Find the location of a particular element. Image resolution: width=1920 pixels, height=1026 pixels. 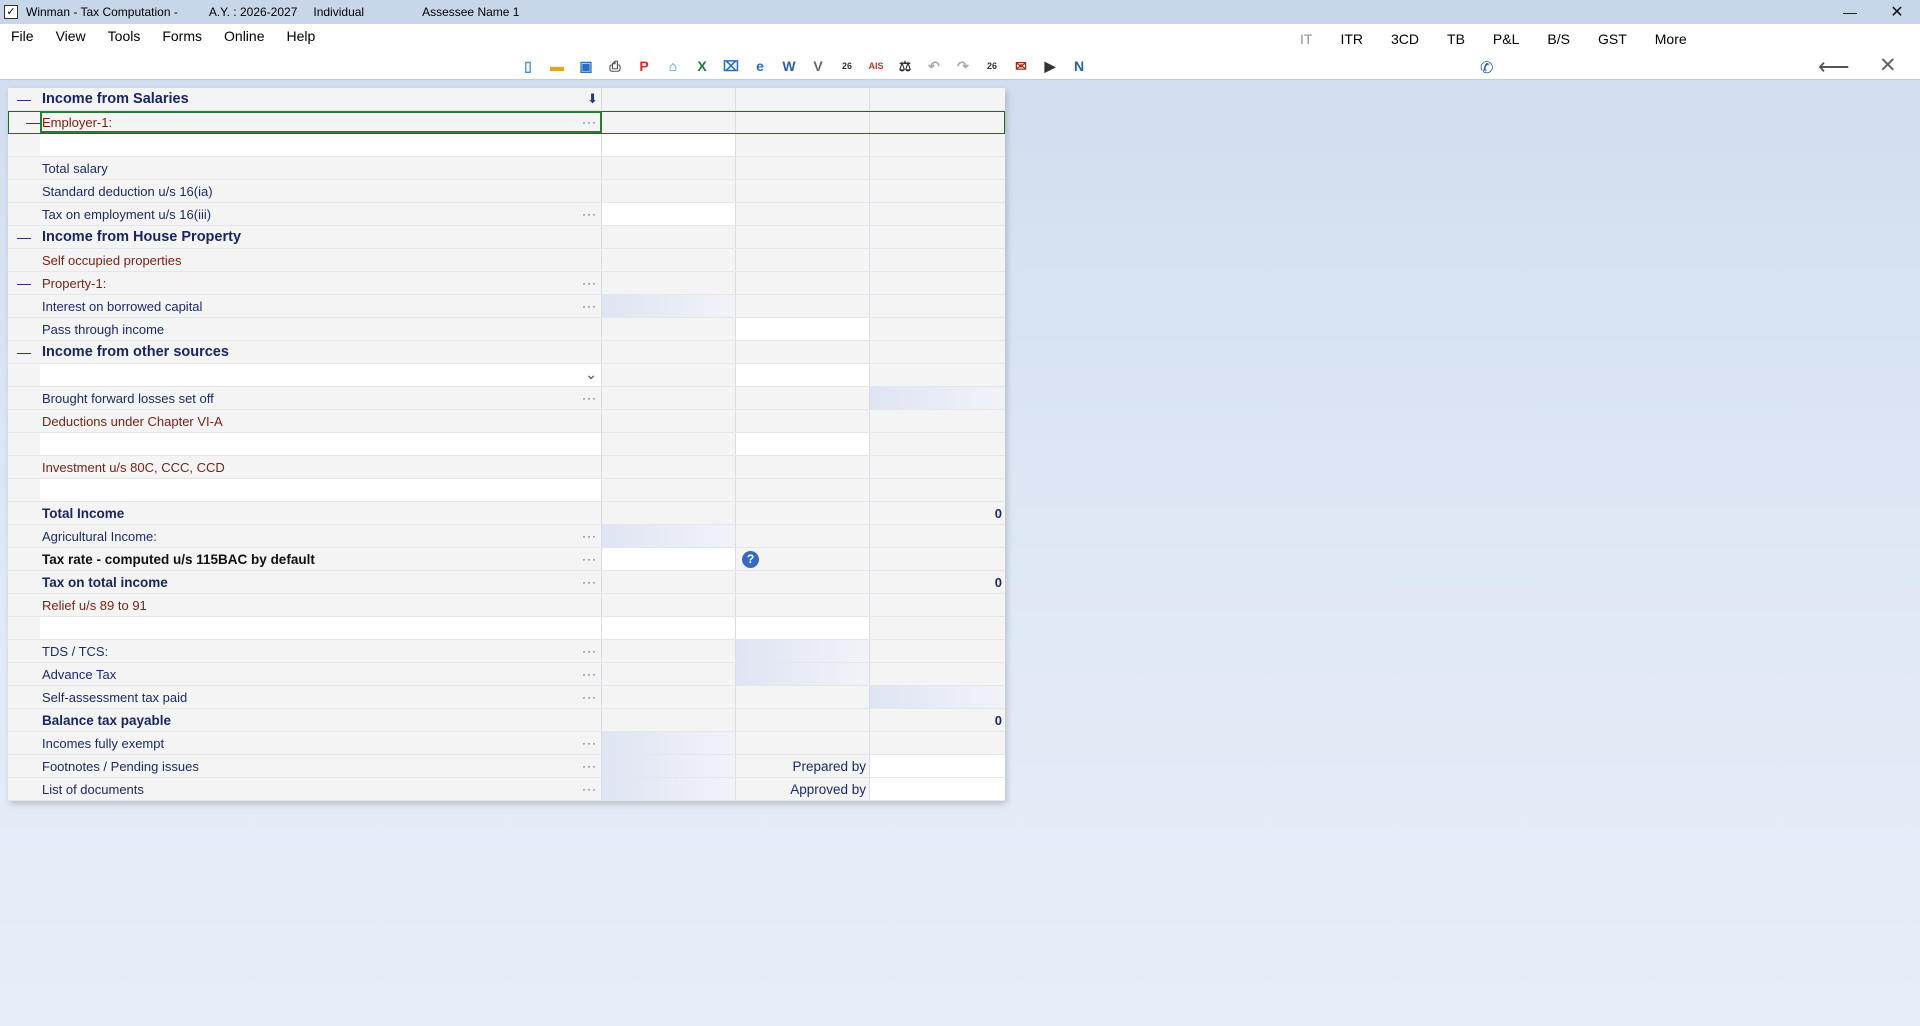

row-label-cell: ⌄ is located at coordinates (321, 375).